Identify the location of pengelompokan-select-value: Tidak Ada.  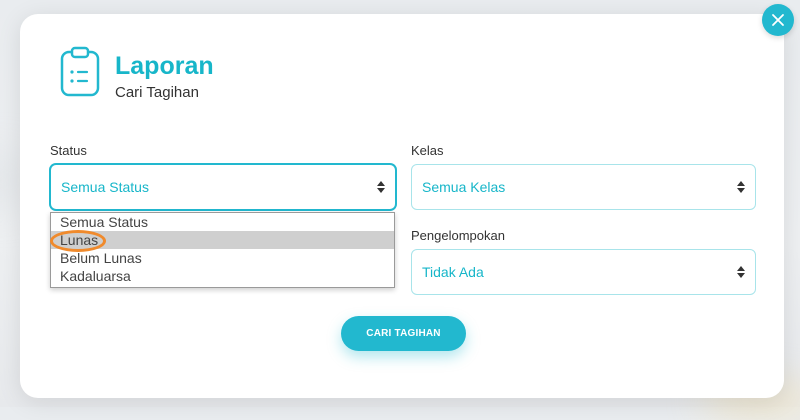
(453, 272).